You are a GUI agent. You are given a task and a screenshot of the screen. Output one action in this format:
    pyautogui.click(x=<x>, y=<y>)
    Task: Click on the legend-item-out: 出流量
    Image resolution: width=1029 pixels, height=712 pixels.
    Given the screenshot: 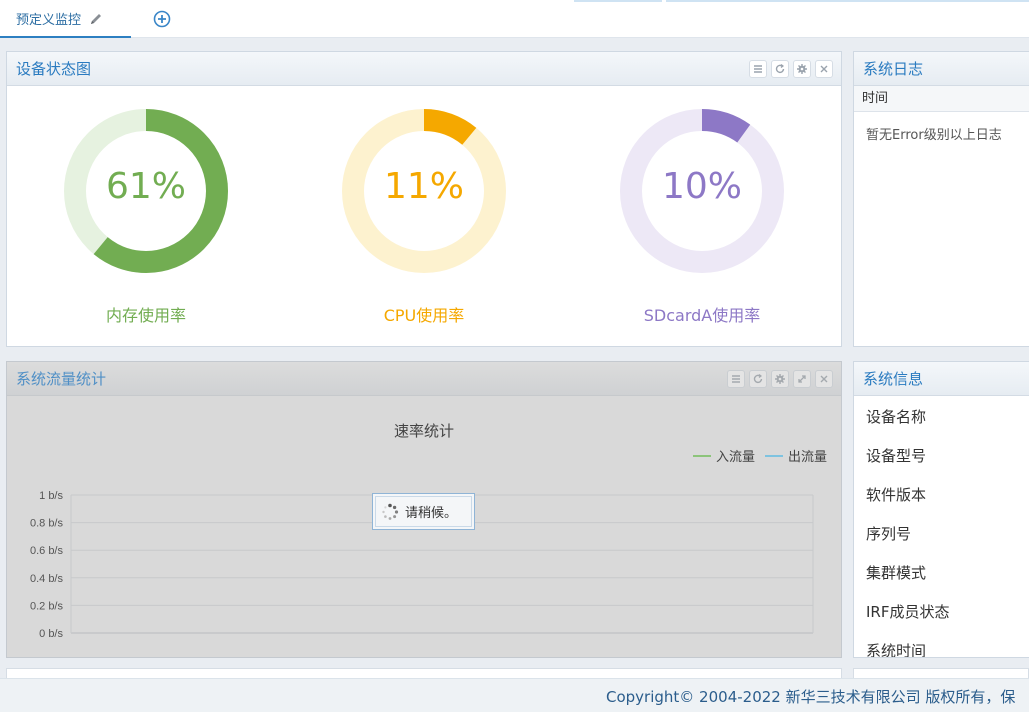 What is the action you would take?
    pyautogui.click(x=795, y=455)
    